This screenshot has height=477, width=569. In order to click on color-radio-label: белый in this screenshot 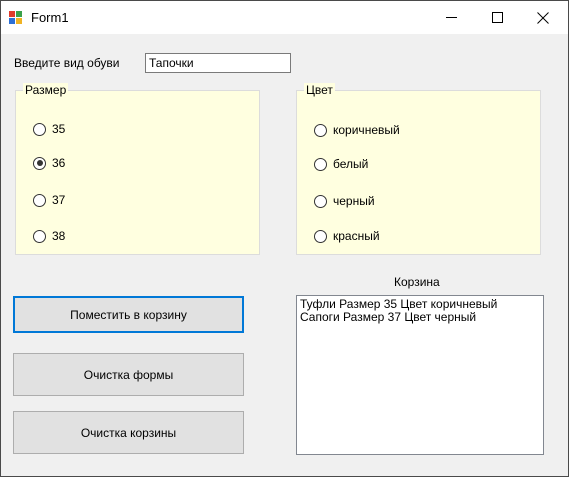, I will do `click(351, 164)`.